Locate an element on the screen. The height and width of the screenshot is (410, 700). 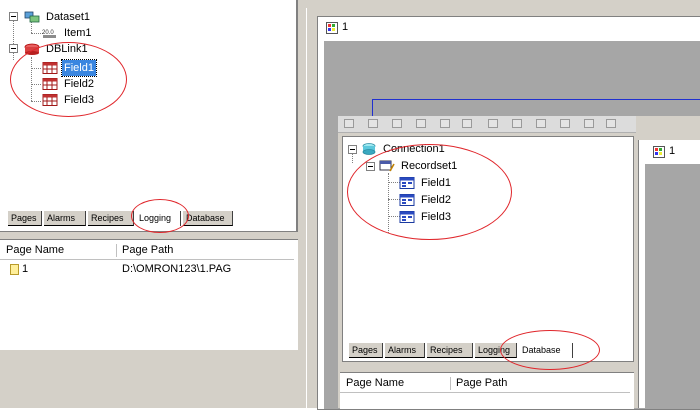
table-row: 1 D:\OMRON123\1.PAG is located at coordinates (147, 270).